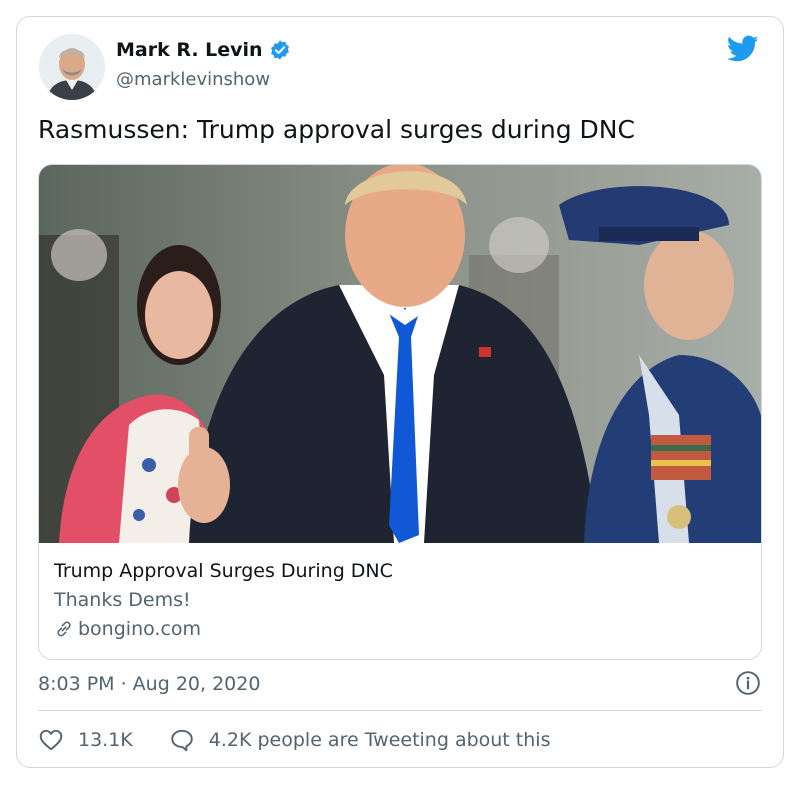 The image size is (800, 788). Describe the element at coordinates (105, 740) in the screenshot. I see `like-count: 13.1K` at that location.